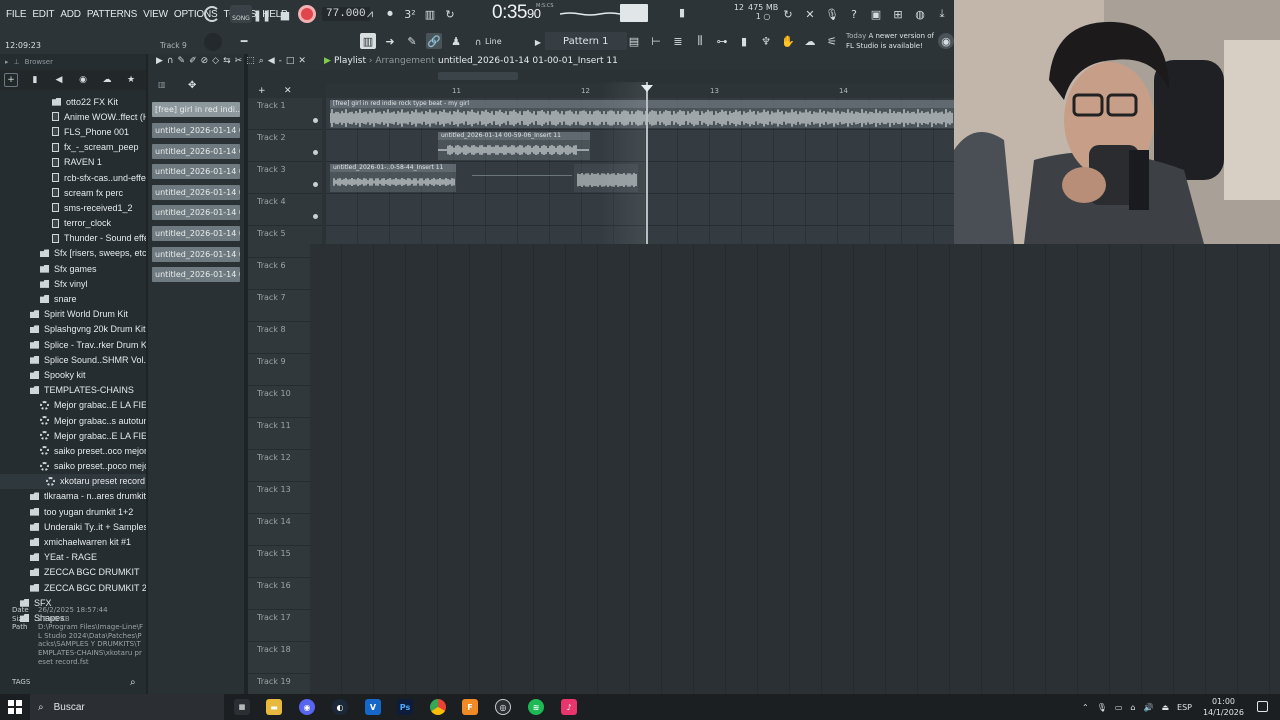 The image size is (1280, 720). What do you see at coordinates (722, 41) in the screenshot?
I see `channel-settings-icon: ⊶` at bounding box center [722, 41].